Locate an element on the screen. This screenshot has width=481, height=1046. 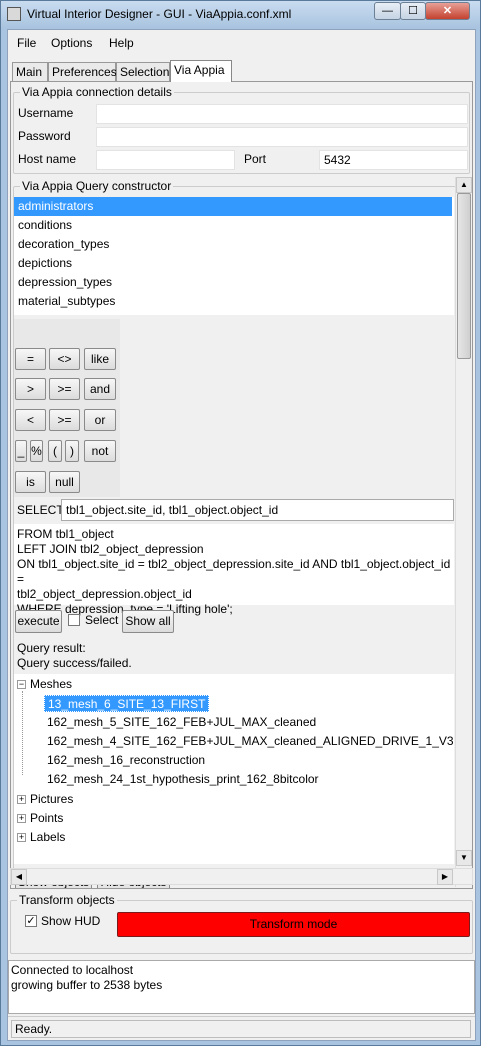
scroll-left-arrow: ◀ is located at coordinates (19, 877).